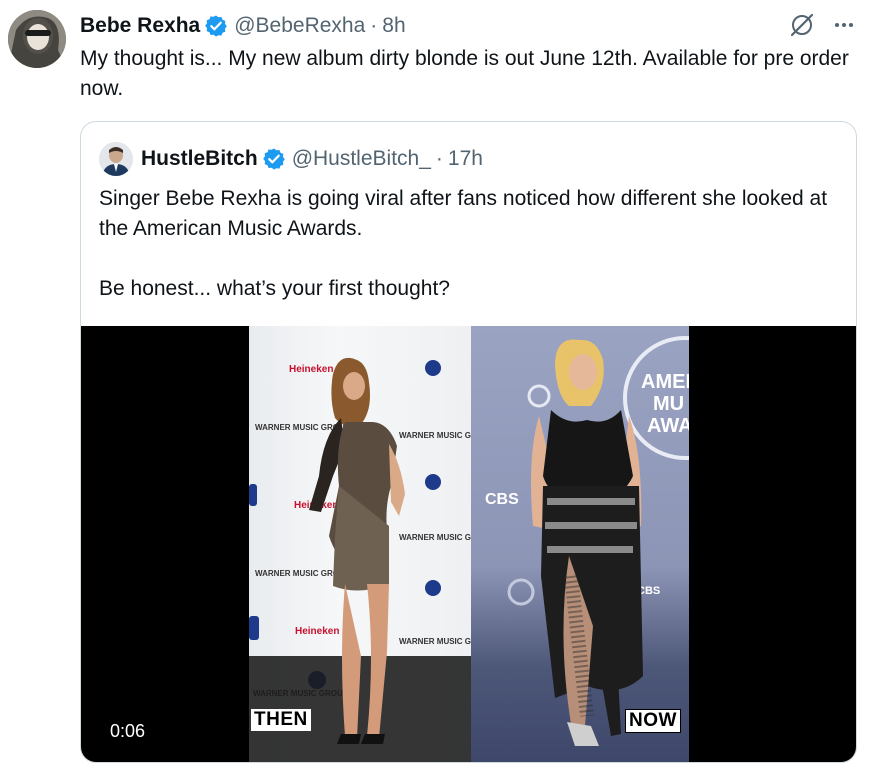 The width and height of the screenshot is (873, 771). I want to click on author-avatar, so click(37, 39).